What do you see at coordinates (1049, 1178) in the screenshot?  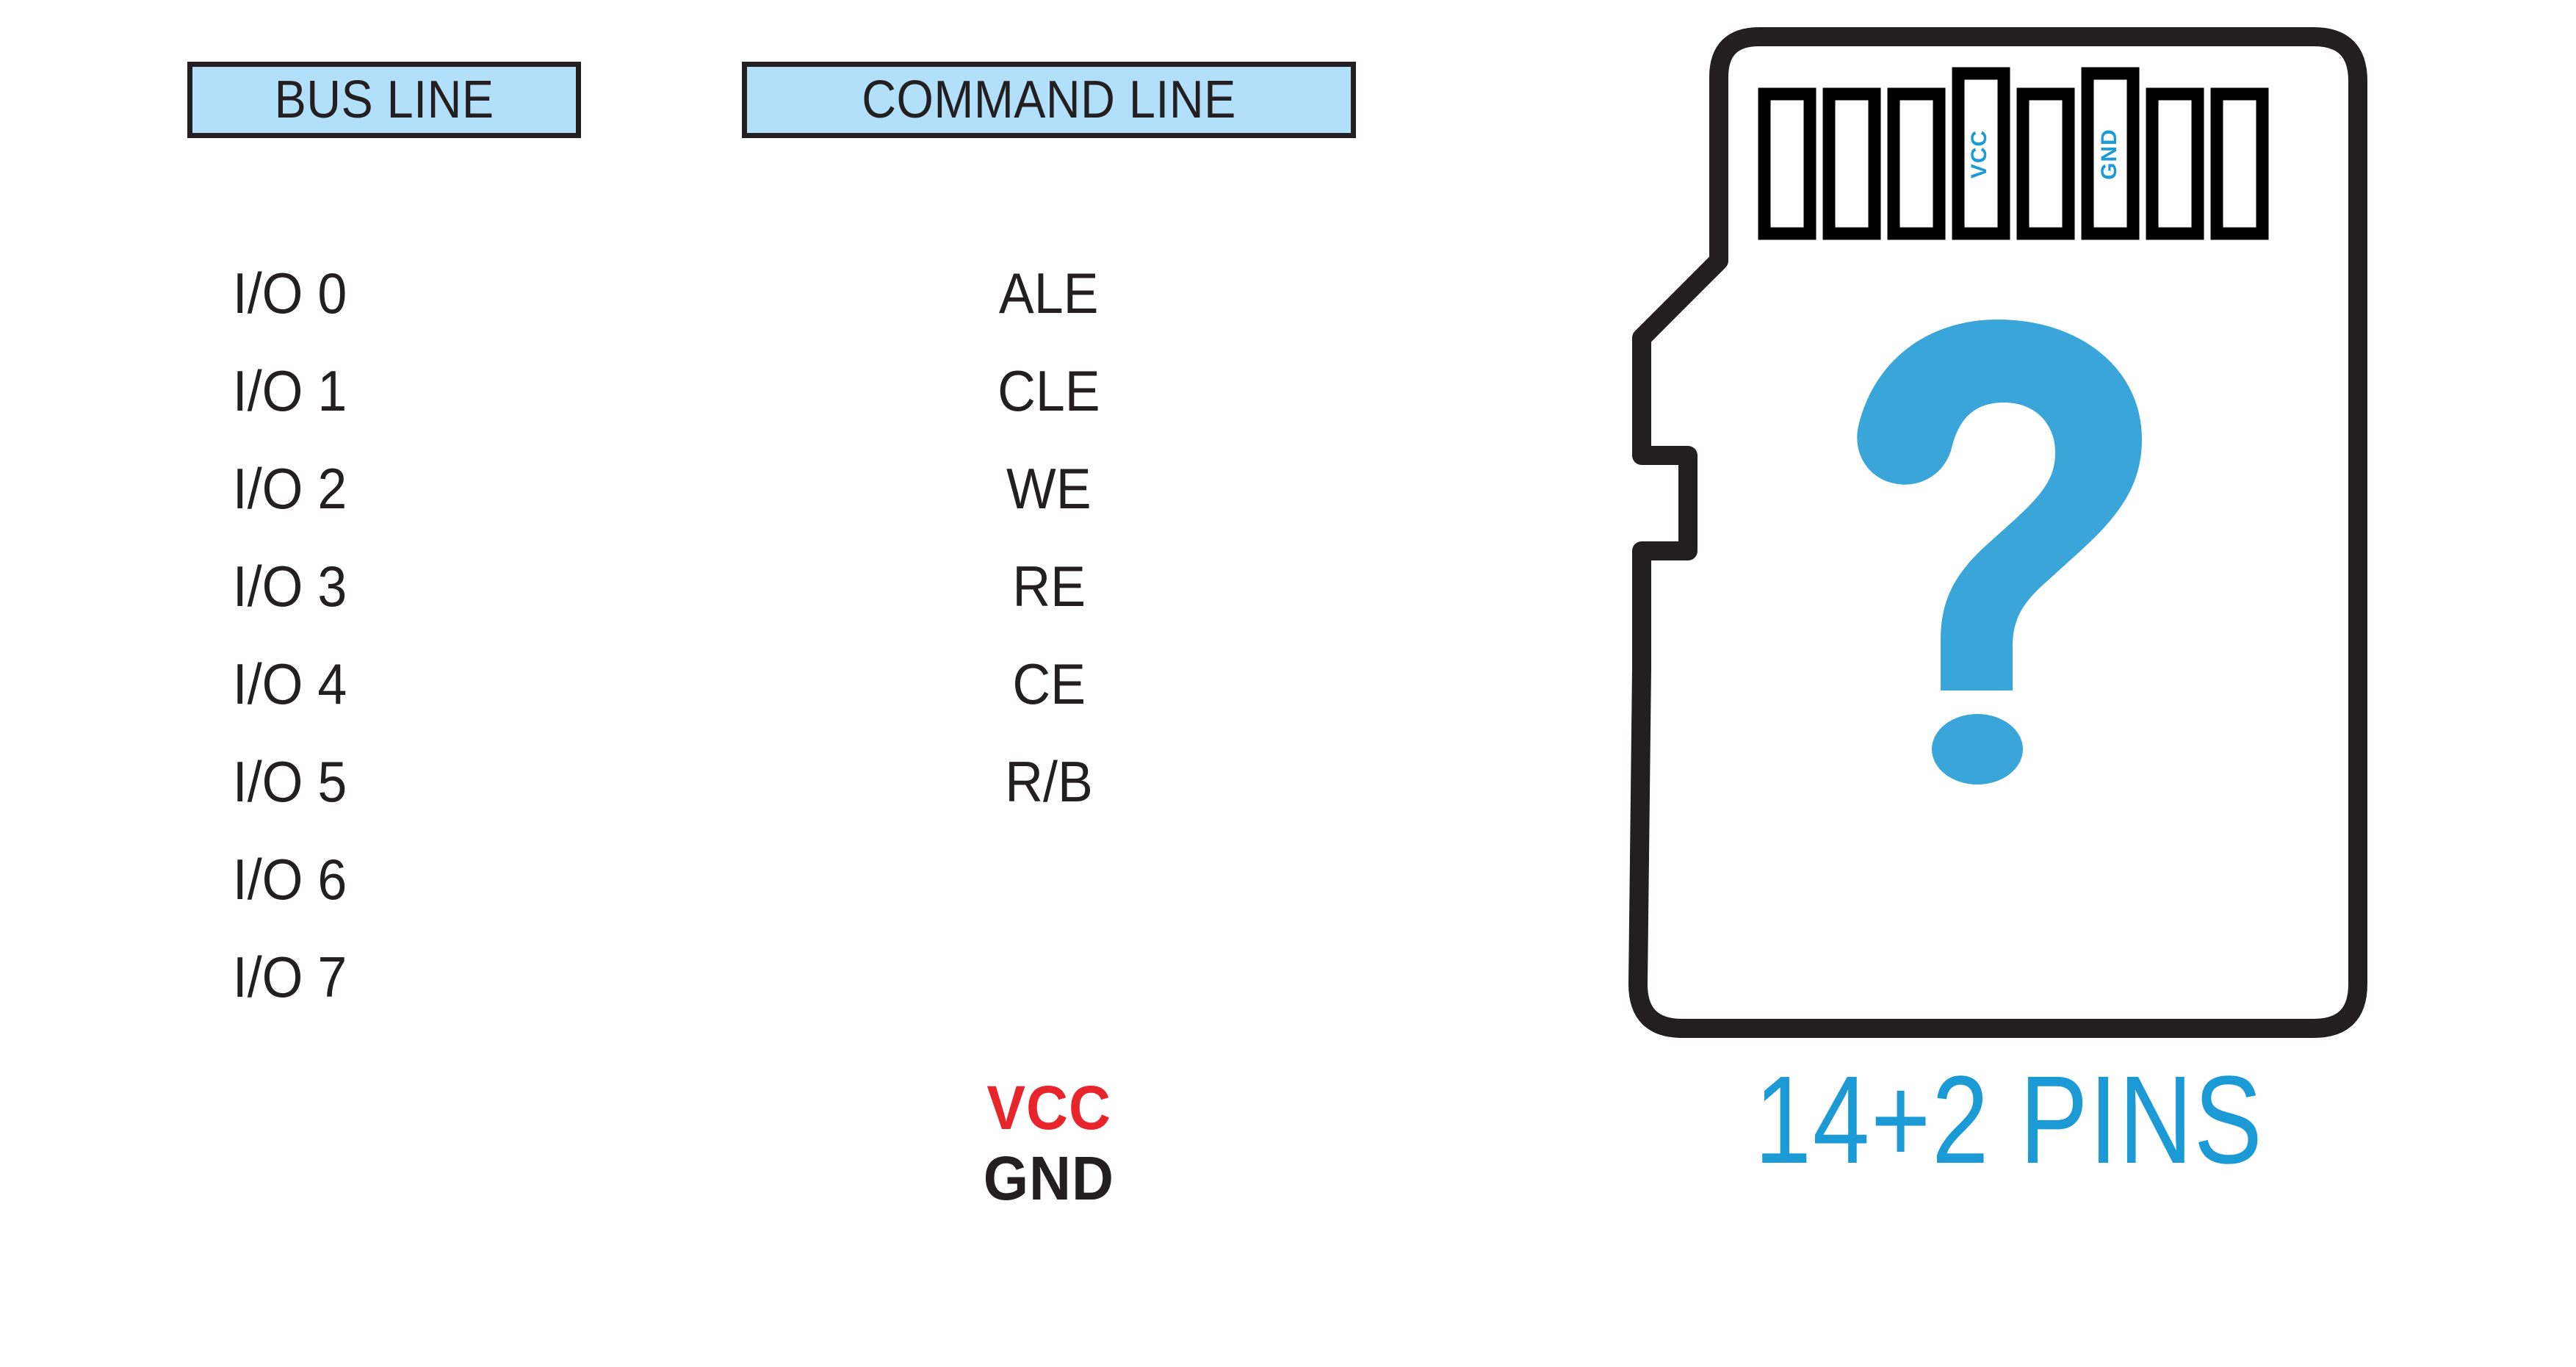 I see `gnd-label: GND` at bounding box center [1049, 1178].